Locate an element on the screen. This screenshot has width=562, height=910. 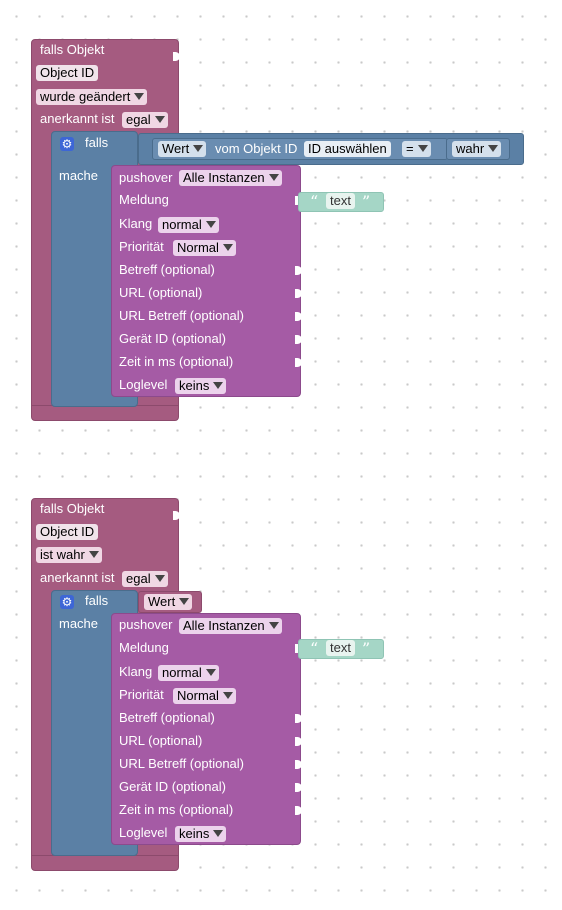
trigger-condition-dropdown: wurde geändert is located at coordinates (92, 97).